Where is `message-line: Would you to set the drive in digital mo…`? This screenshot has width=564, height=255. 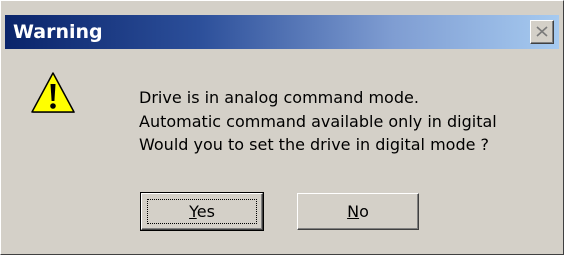 message-line: Would you to set the drive in digital mo… is located at coordinates (314, 144).